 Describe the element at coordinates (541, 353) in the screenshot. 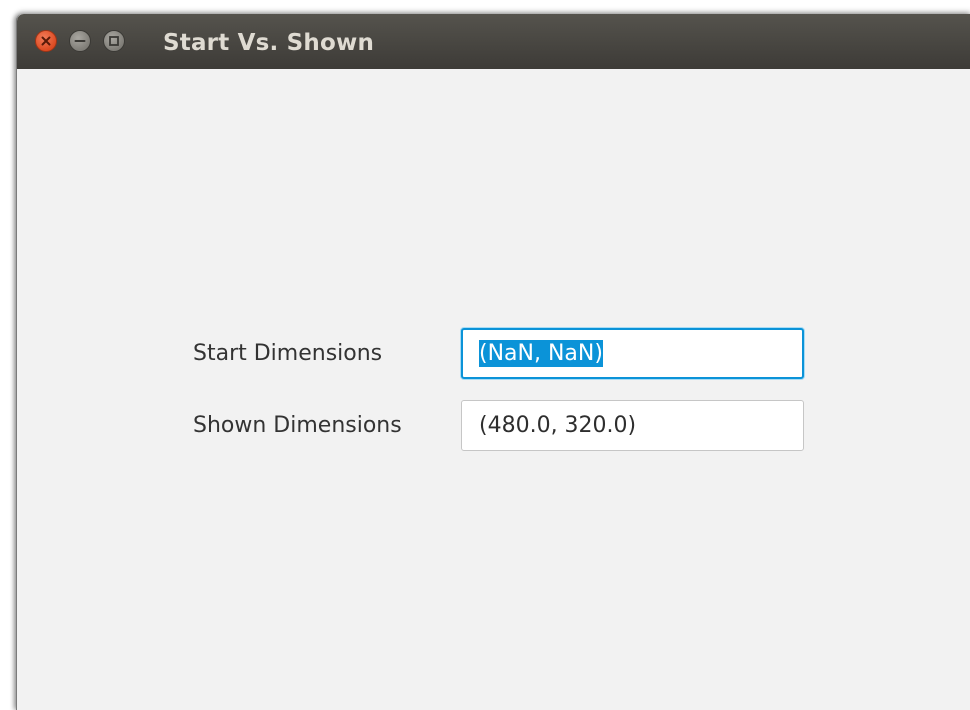

I see `start-dimensions-value: (NaN, NaN)` at that location.